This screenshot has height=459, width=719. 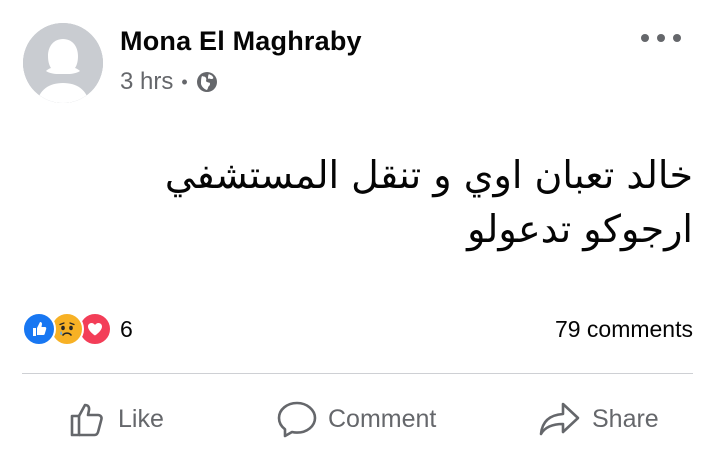 What do you see at coordinates (580, 229) in the screenshot?
I see `post-body-line: ارجوكو تدعولو` at bounding box center [580, 229].